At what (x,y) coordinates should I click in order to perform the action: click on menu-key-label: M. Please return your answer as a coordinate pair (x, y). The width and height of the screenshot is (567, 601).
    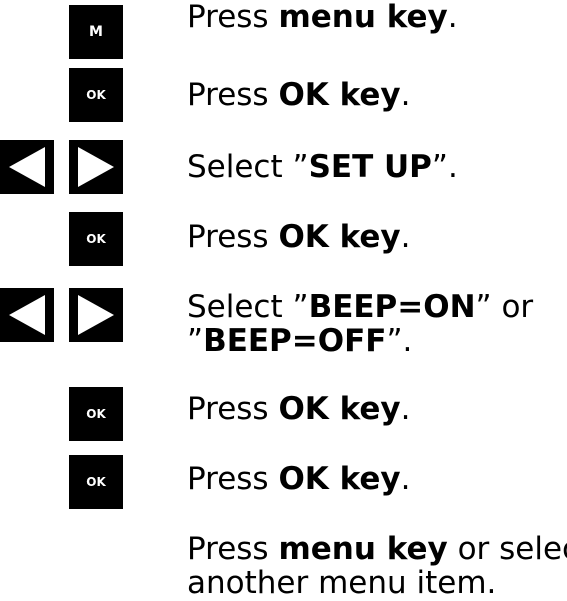
    Looking at the image, I should click on (96, 32).